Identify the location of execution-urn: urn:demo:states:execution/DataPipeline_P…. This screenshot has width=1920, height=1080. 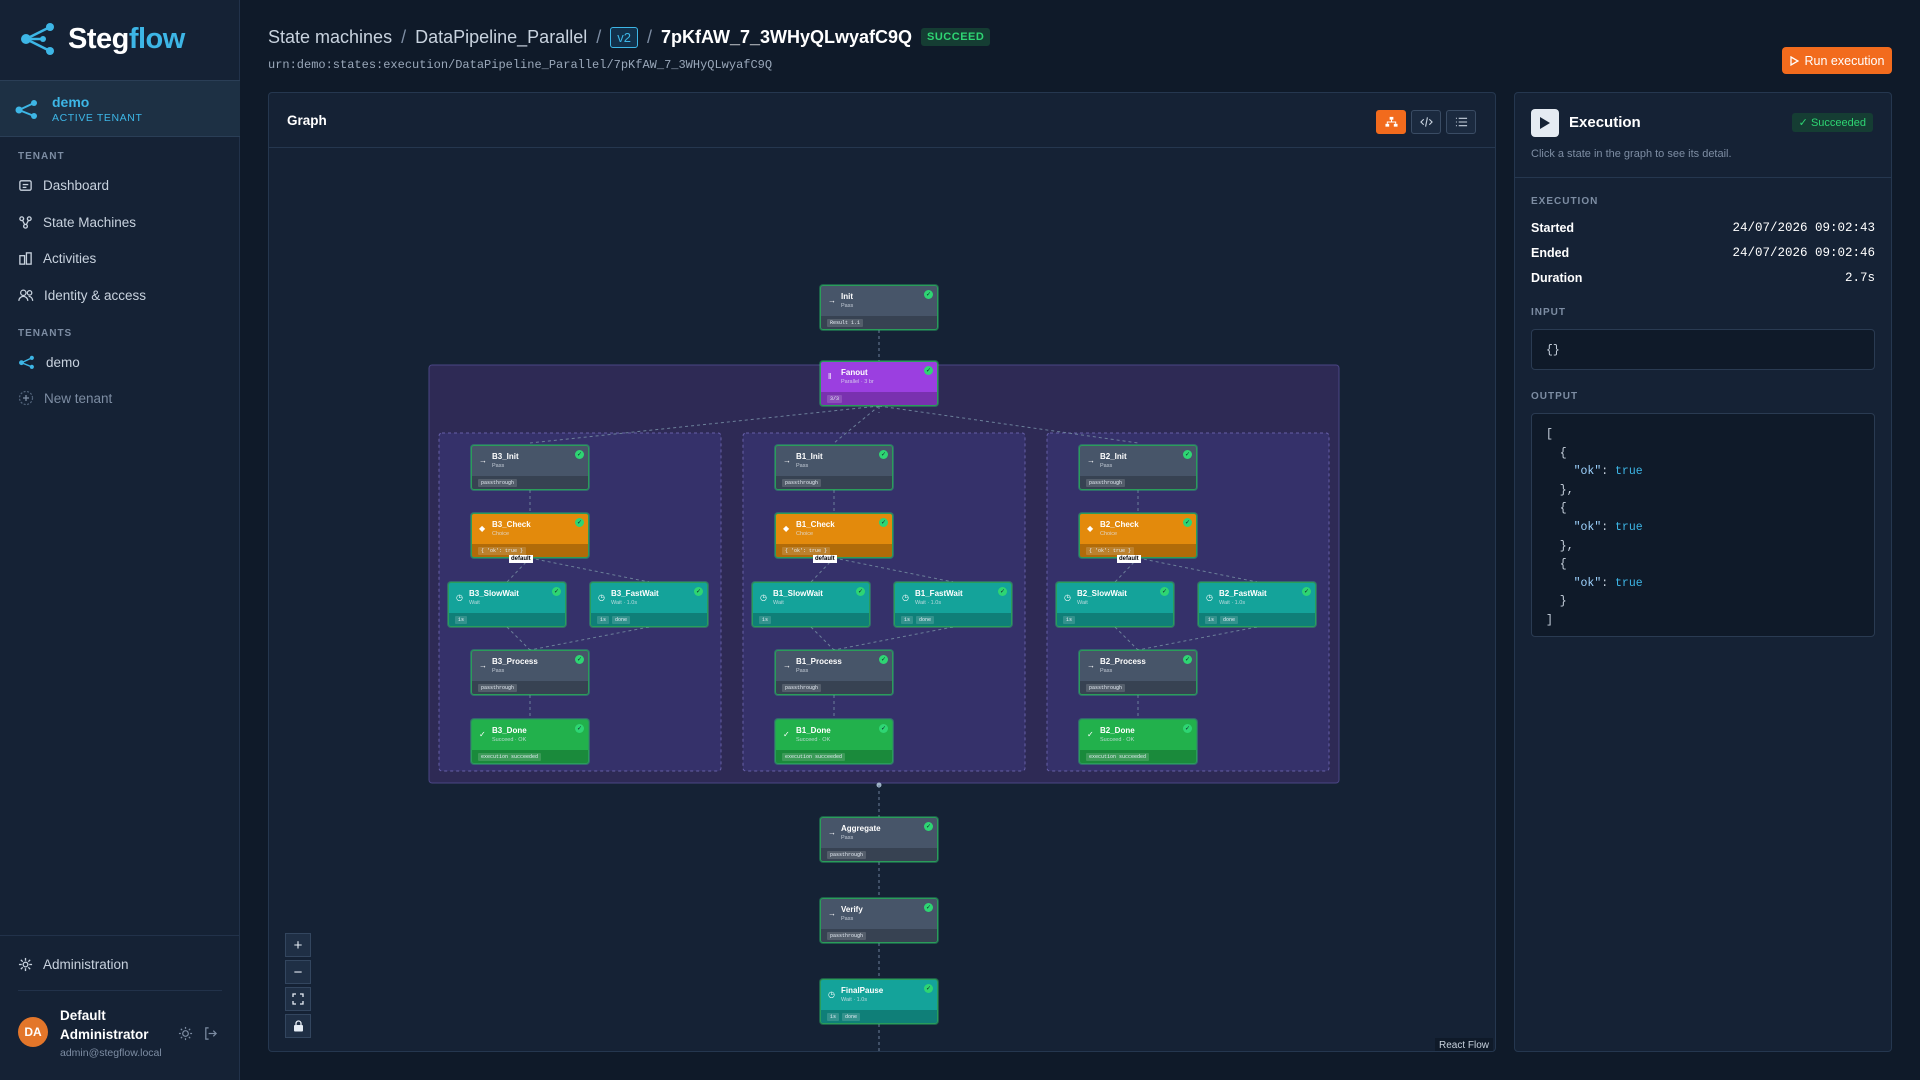
(520, 65).